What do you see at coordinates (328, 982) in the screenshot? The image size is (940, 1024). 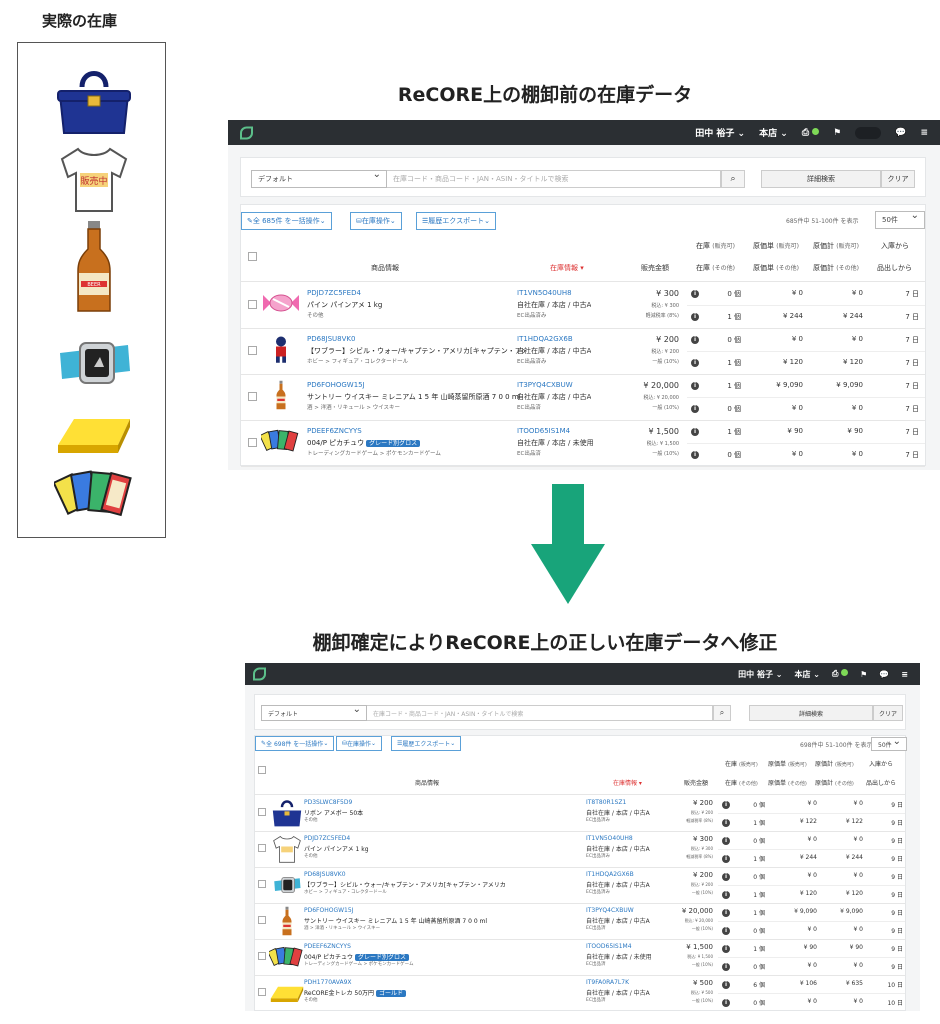 I see `product-code-link: PDH1770AVA9X` at bounding box center [328, 982].